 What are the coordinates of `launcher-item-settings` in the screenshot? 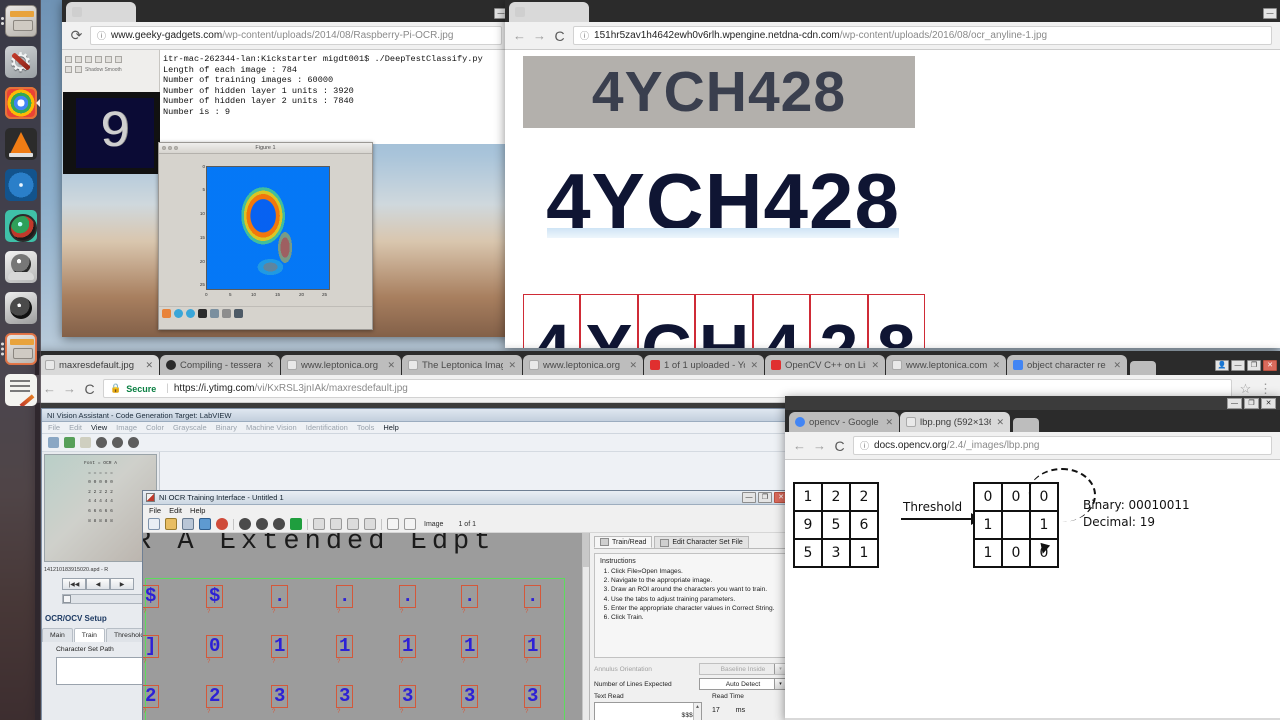 It's located at (20, 61).